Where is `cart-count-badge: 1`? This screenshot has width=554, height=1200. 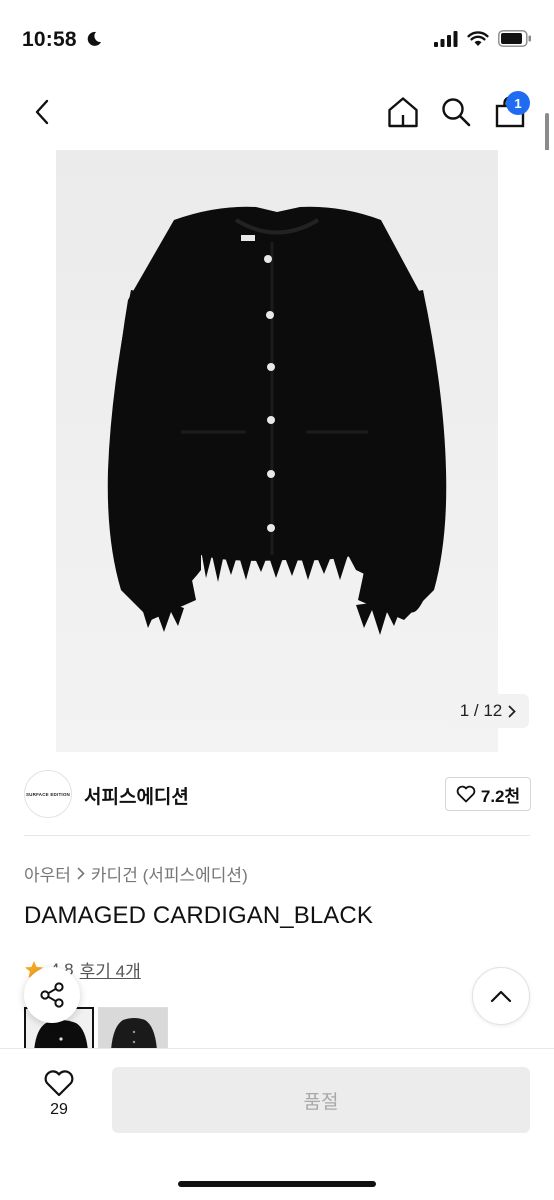 cart-count-badge: 1 is located at coordinates (518, 103).